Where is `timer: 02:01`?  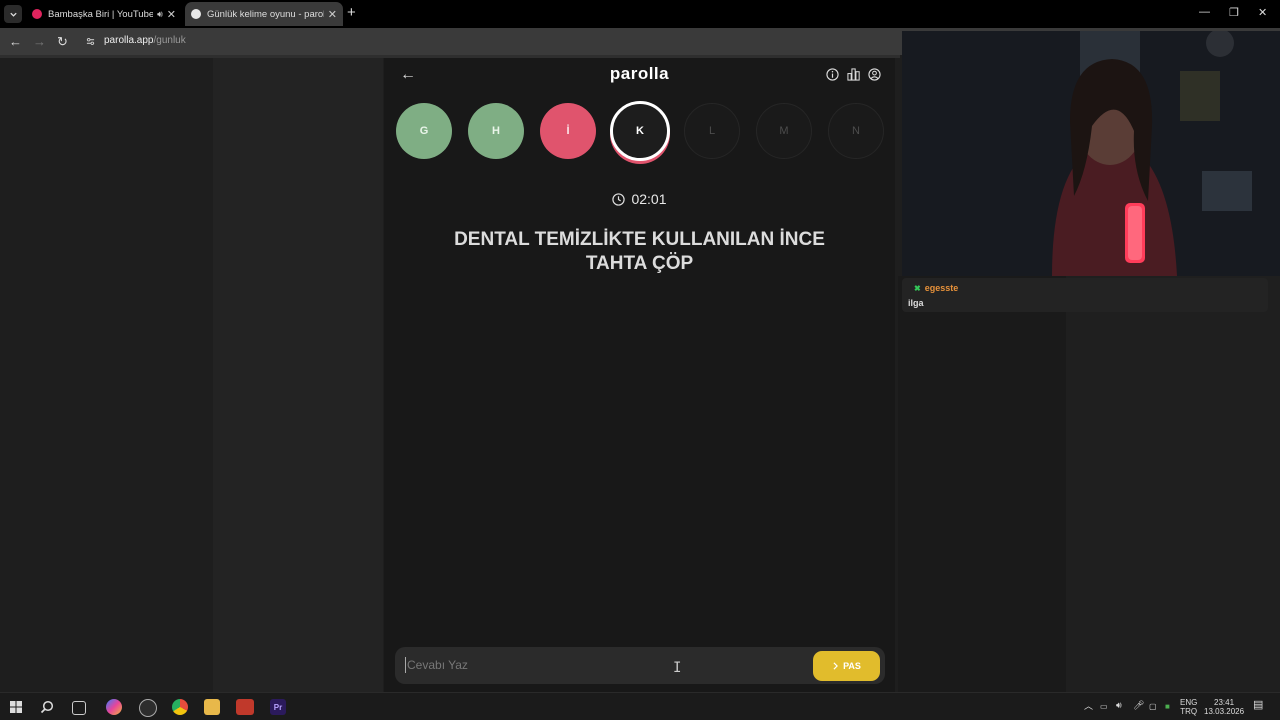
timer: 02:01 is located at coordinates (639, 199).